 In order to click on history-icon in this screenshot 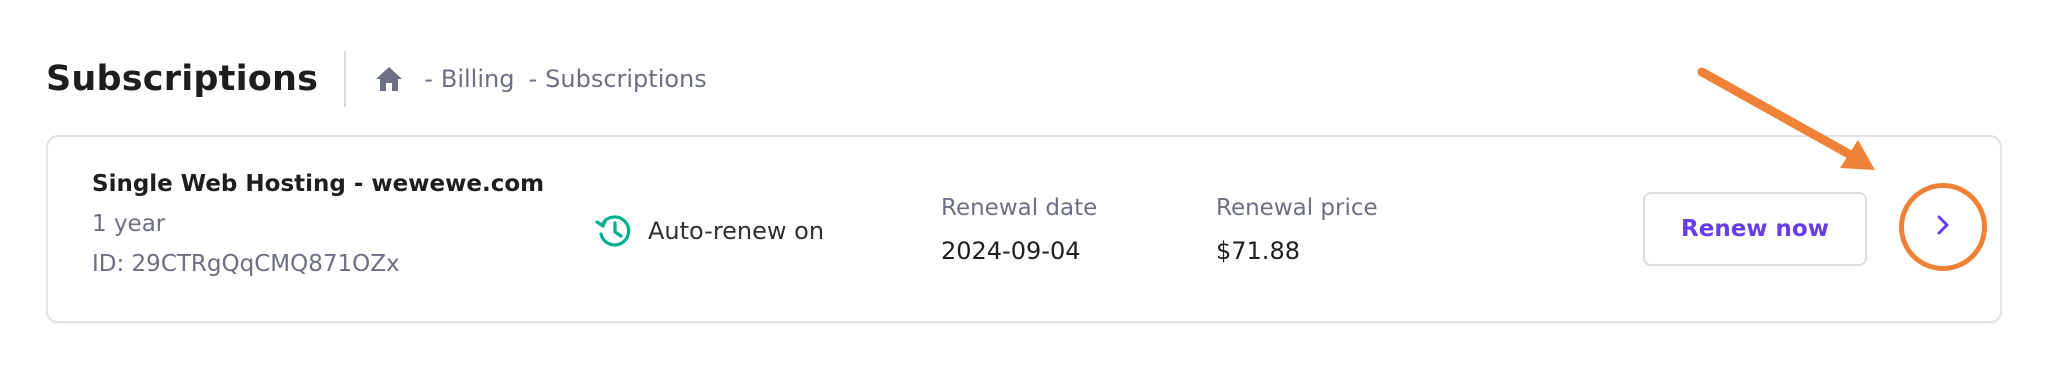, I will do `click(614, 231)`.